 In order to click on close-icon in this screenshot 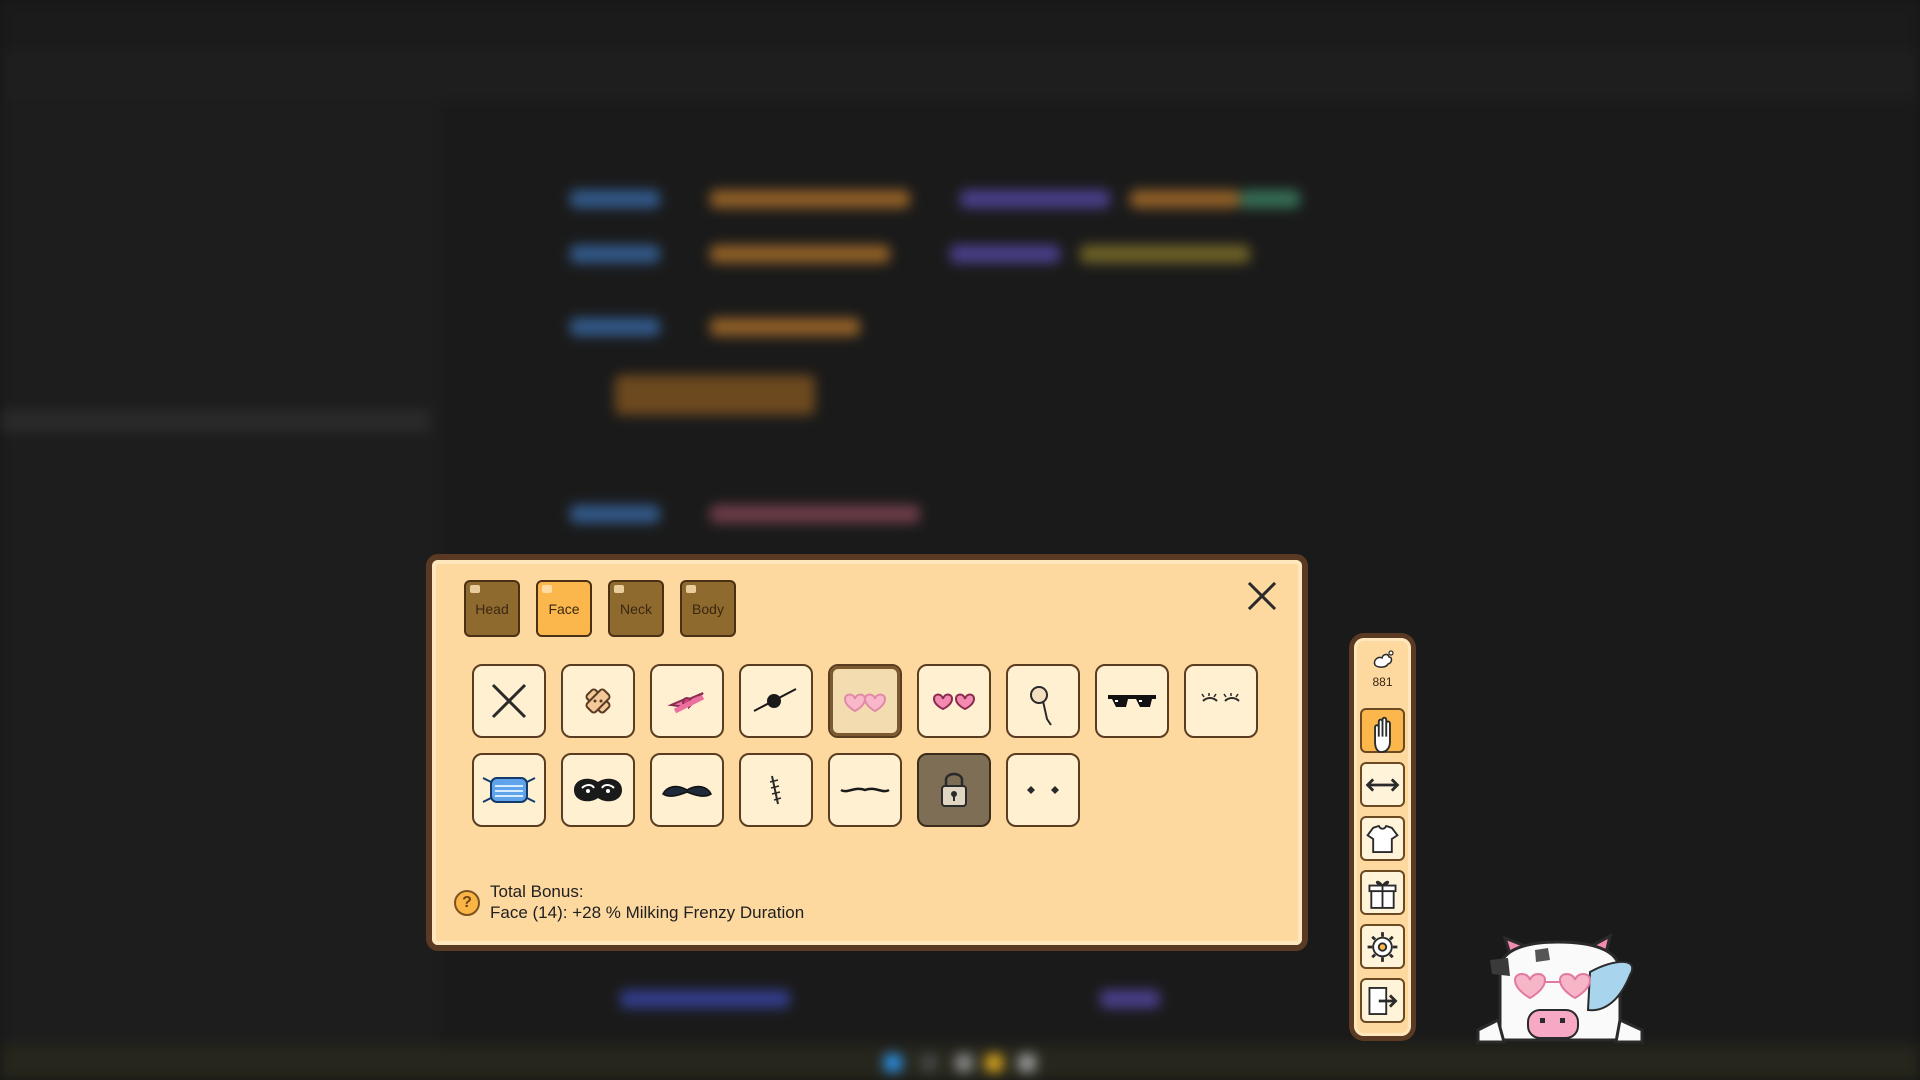, I will do `click(1262, 596)`.